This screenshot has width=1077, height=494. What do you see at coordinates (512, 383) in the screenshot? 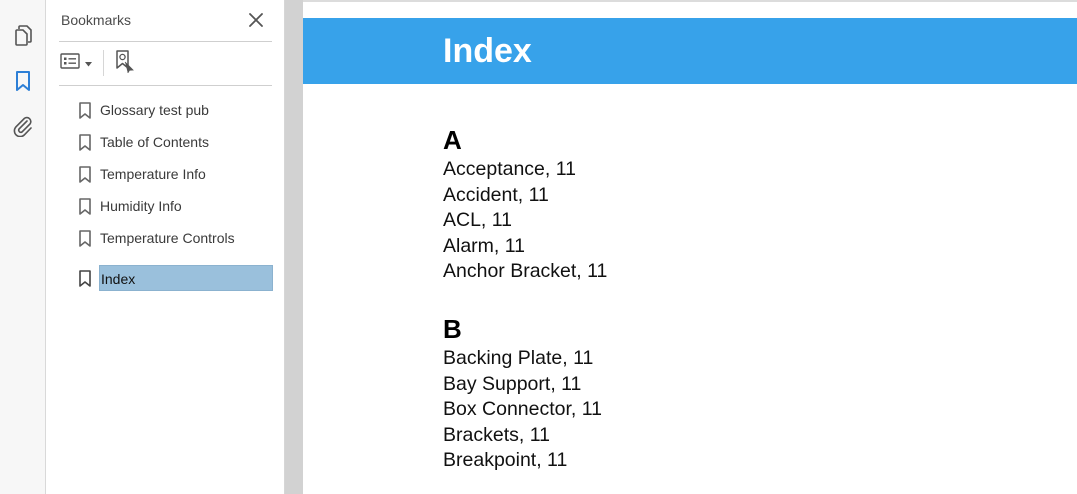
I see `index-entry: Bay Support, 11` at bounding box center [512, 383].